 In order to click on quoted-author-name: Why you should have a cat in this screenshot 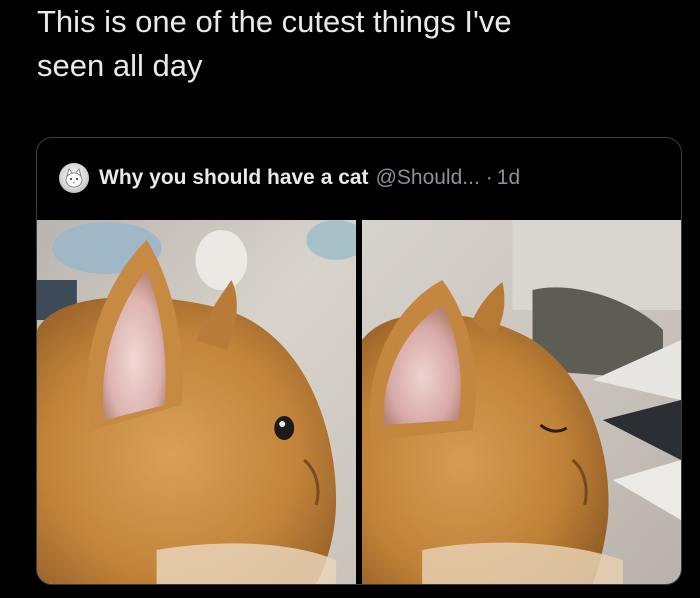, I will do `click(234, 178)`.